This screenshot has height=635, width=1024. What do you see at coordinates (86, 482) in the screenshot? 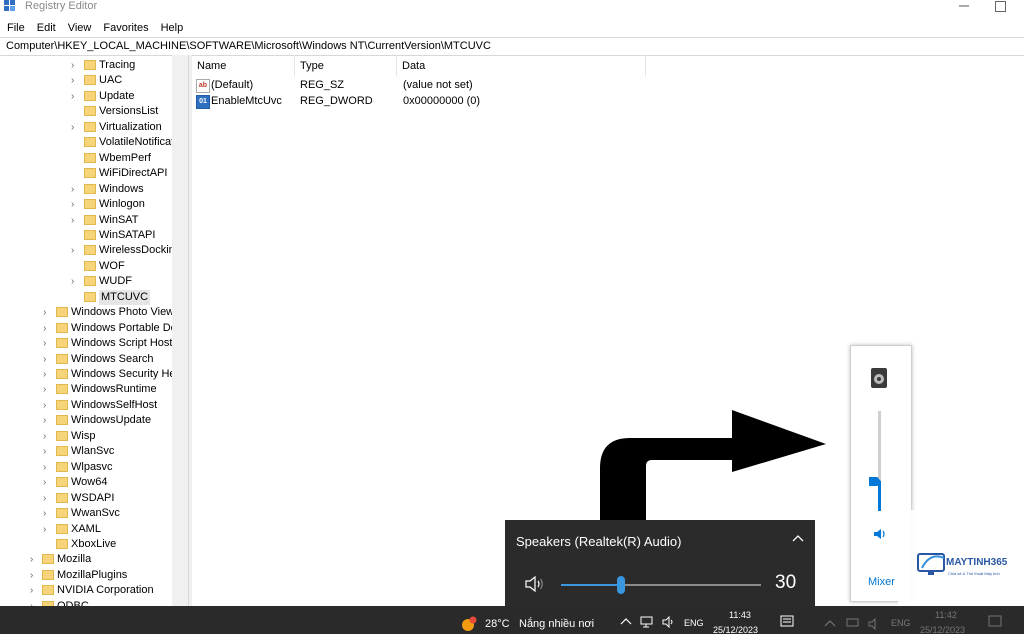
I see `tree-item: › Wow64` at bounding box center [86, 482].